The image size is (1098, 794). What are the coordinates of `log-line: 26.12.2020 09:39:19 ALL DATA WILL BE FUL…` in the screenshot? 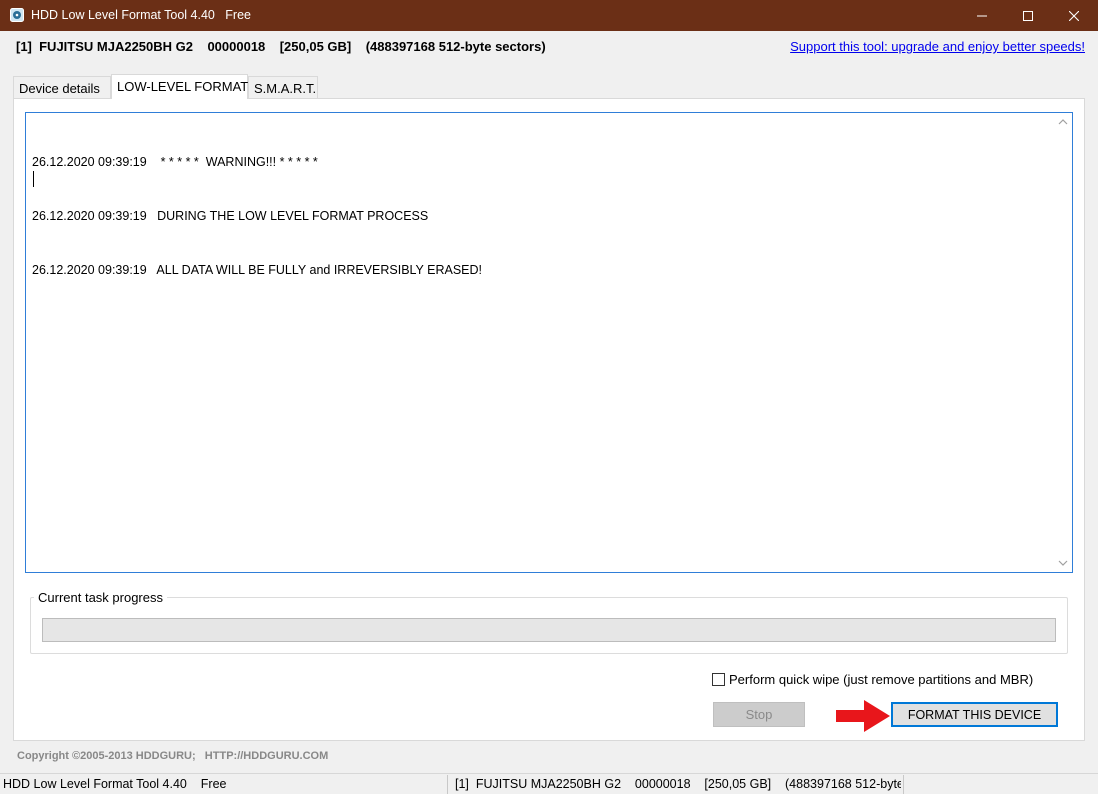 It's located at (257, 270).